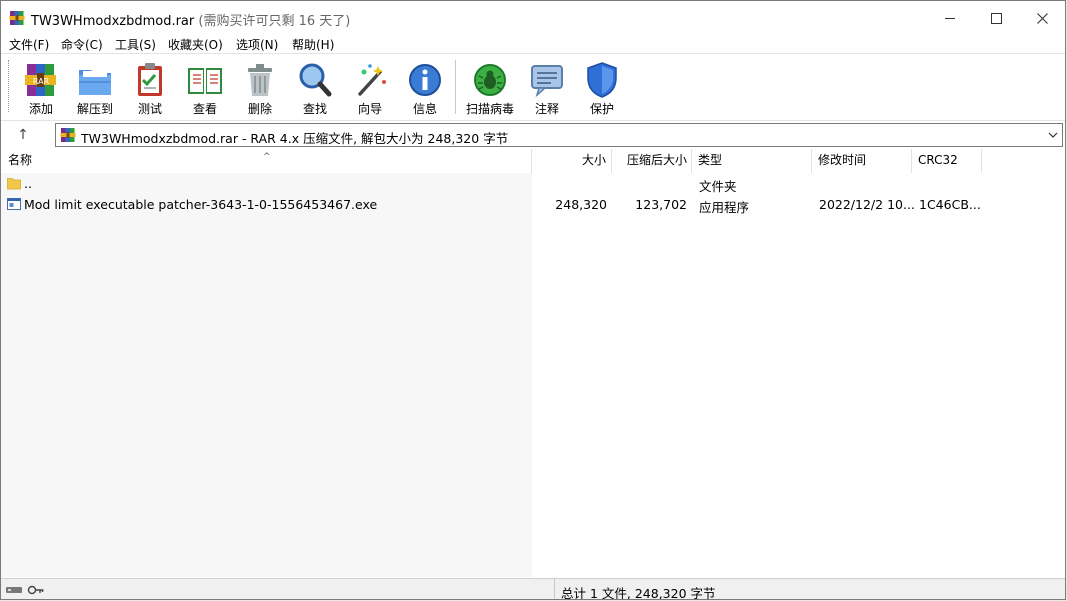 The height and width of the screenshot is (601, 1067). I want to click on minimize-icon, so click(950, 18).